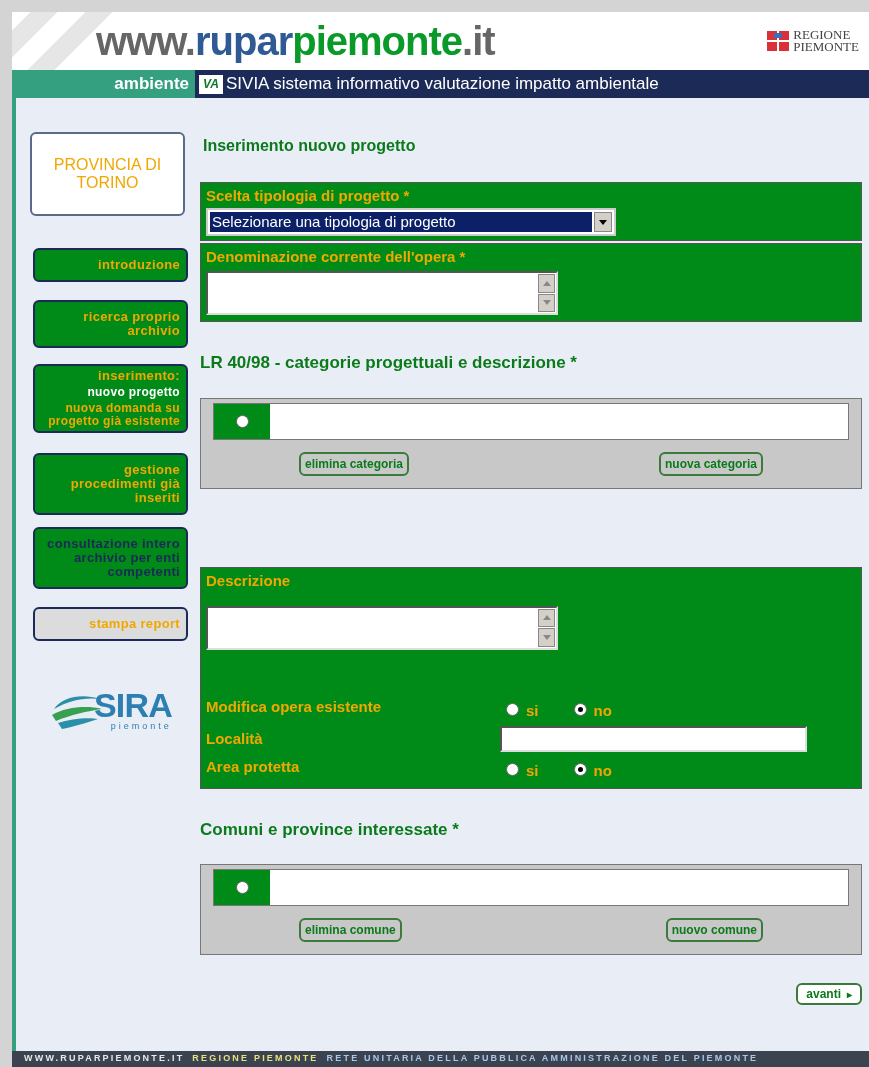 Image resolution: width=869 pixels, height=1067 pixels. I want to click on flag-icon, so click(778, 41).